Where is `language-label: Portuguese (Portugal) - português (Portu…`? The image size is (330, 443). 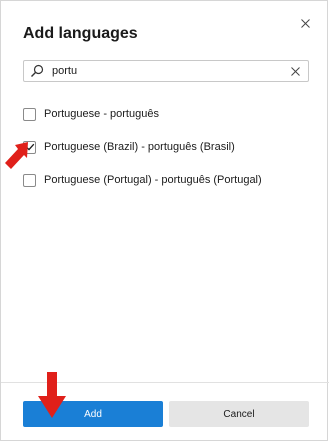 language-label: Portuguese (Portugal) - português (Portu… is located at coordinates (153, 180).